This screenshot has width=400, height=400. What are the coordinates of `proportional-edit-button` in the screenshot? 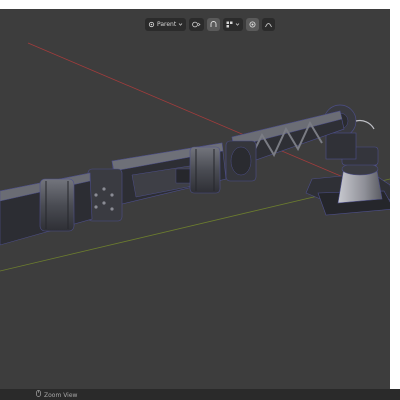 It's located at (253, 24).